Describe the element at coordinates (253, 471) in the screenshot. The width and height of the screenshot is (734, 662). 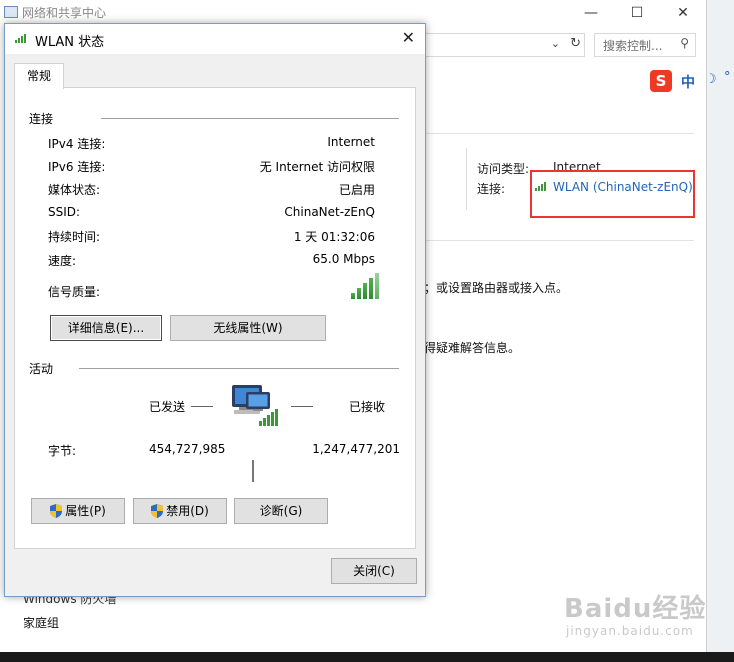
I see `bytes-divider` at that location.